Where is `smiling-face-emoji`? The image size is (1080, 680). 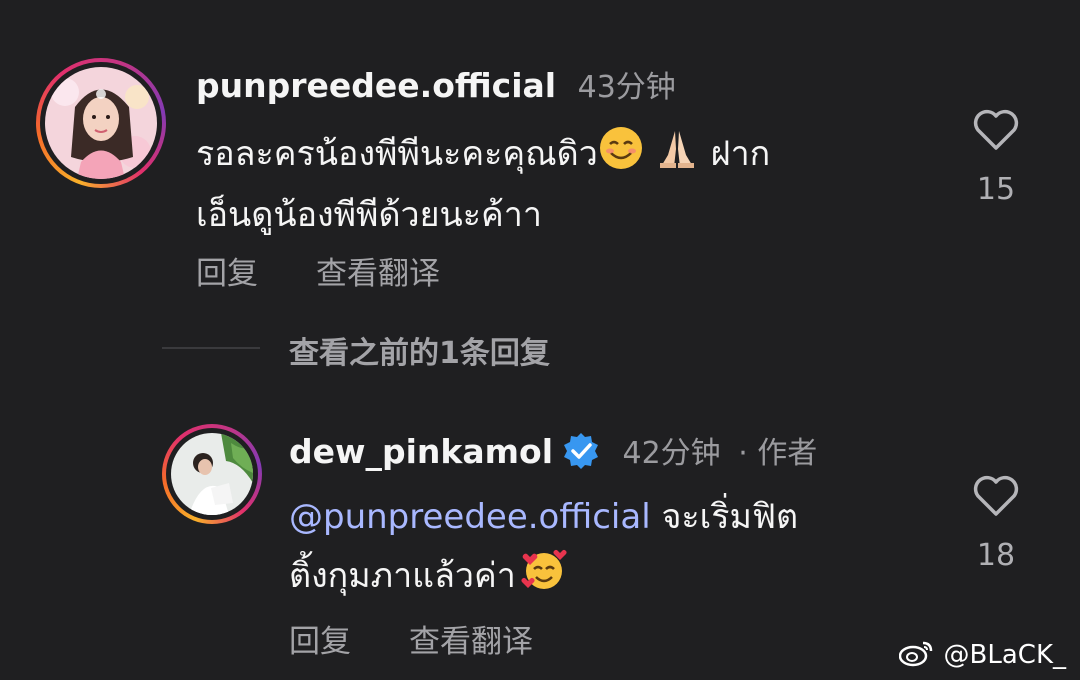 smiling-face-emoji is located at coordinates (621, 156).